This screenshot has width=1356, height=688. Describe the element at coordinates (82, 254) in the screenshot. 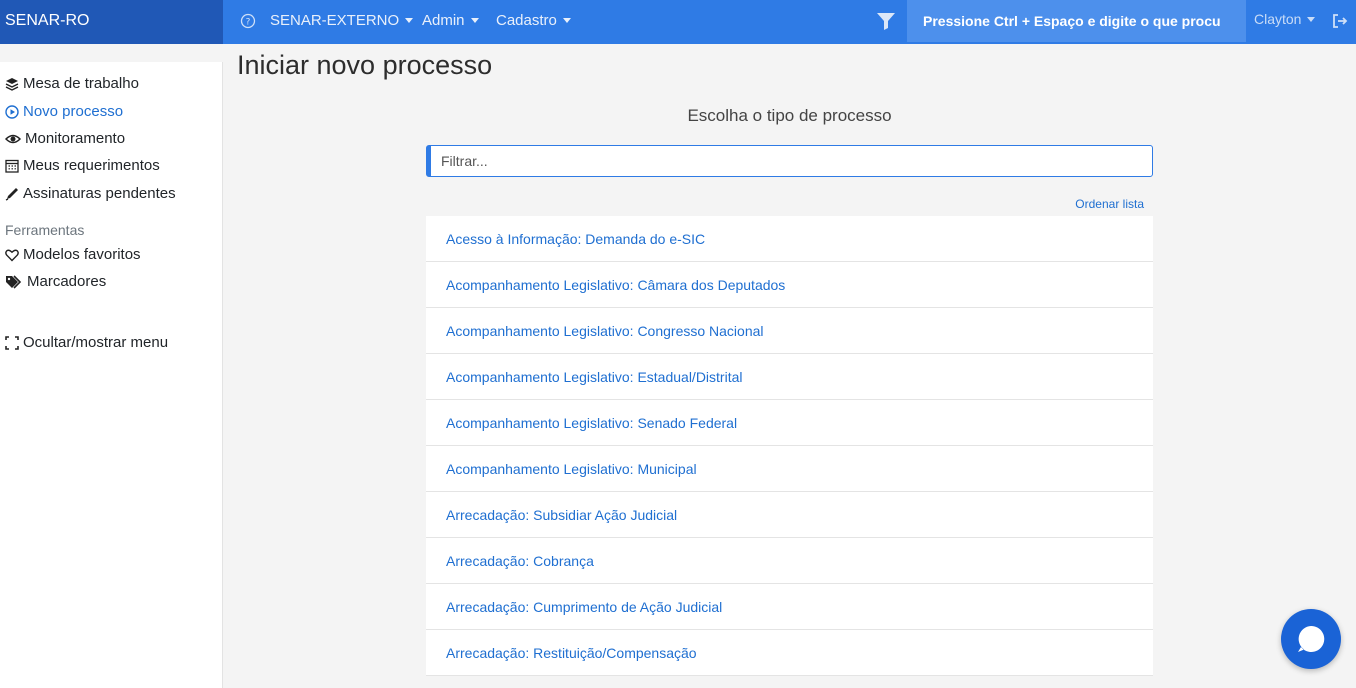

I see `sidebar-item-label: Modelos favoritos` at that location.